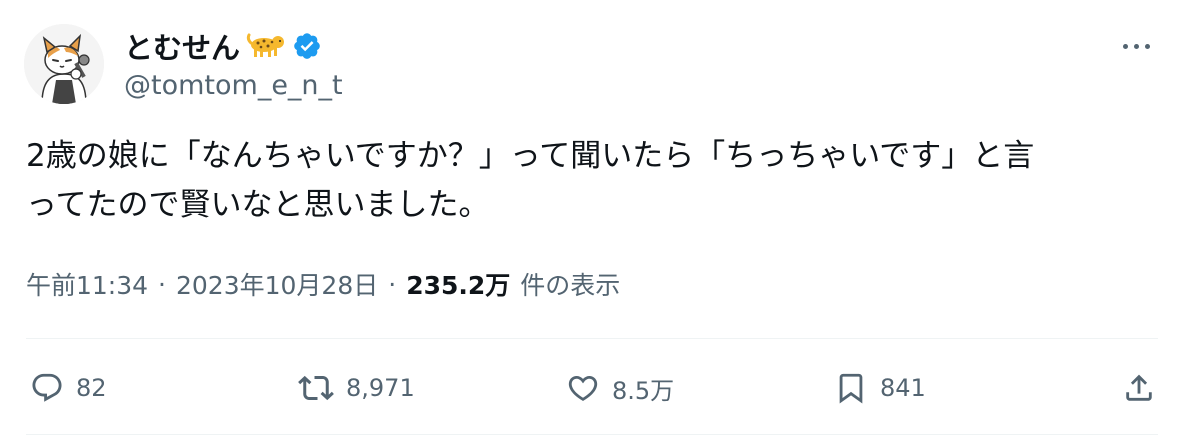 Image resolution: width=1184 pixels, height=438 pixels. Describe the element at coordinates (643, 390) in the screenshot. I see `like-count: 8.5万` at that location.